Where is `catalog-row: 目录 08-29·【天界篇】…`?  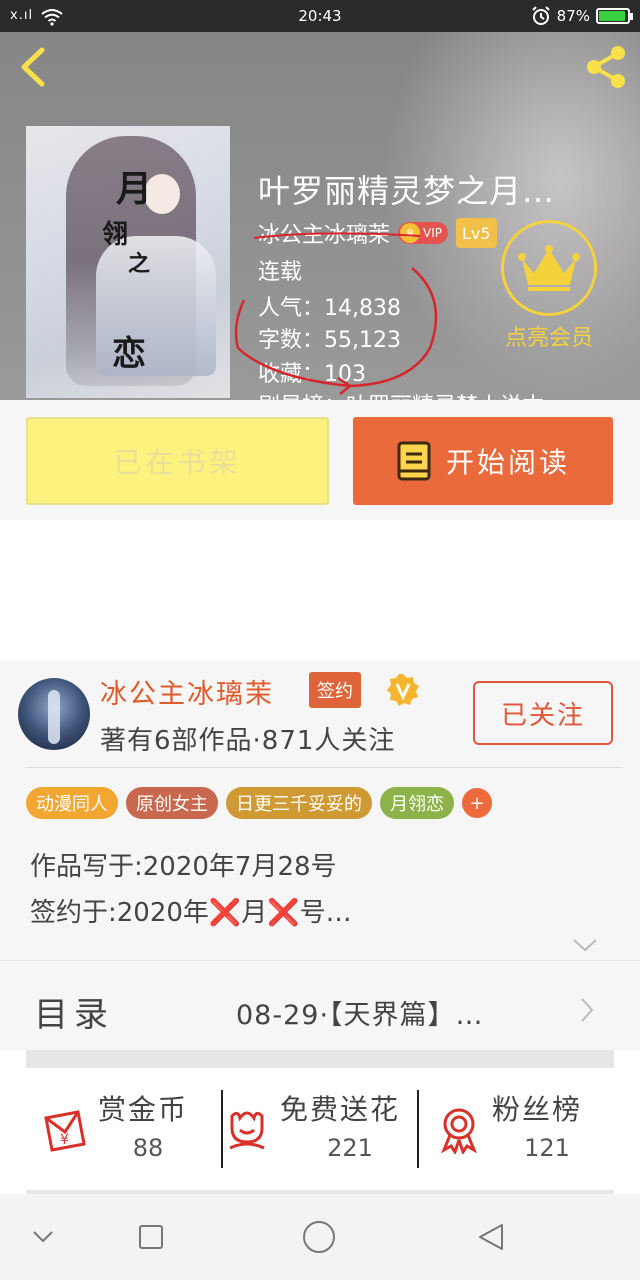
catalog-row: 目录 08-29·【天界篇】… is located at coordinates (320, 1005).